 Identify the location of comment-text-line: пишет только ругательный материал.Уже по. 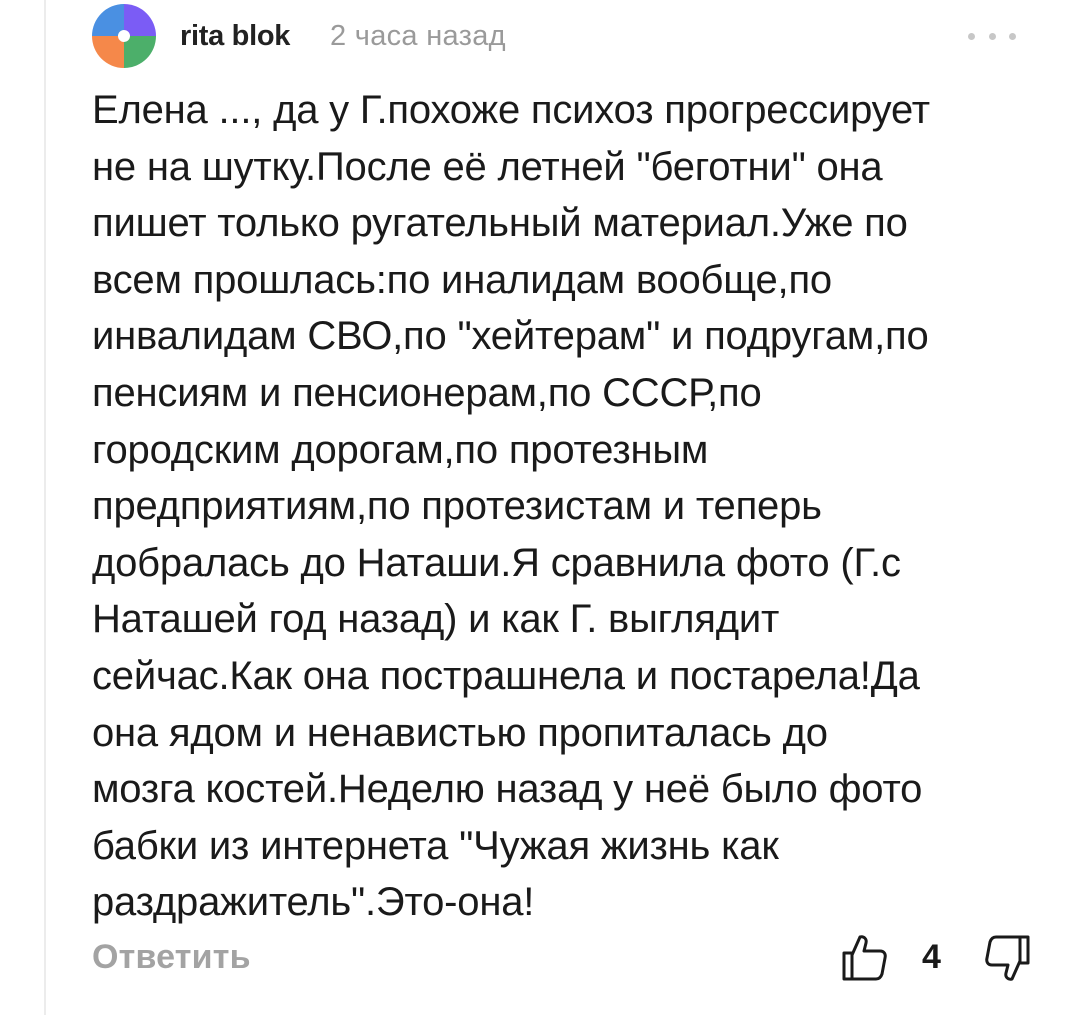
(500, 223).